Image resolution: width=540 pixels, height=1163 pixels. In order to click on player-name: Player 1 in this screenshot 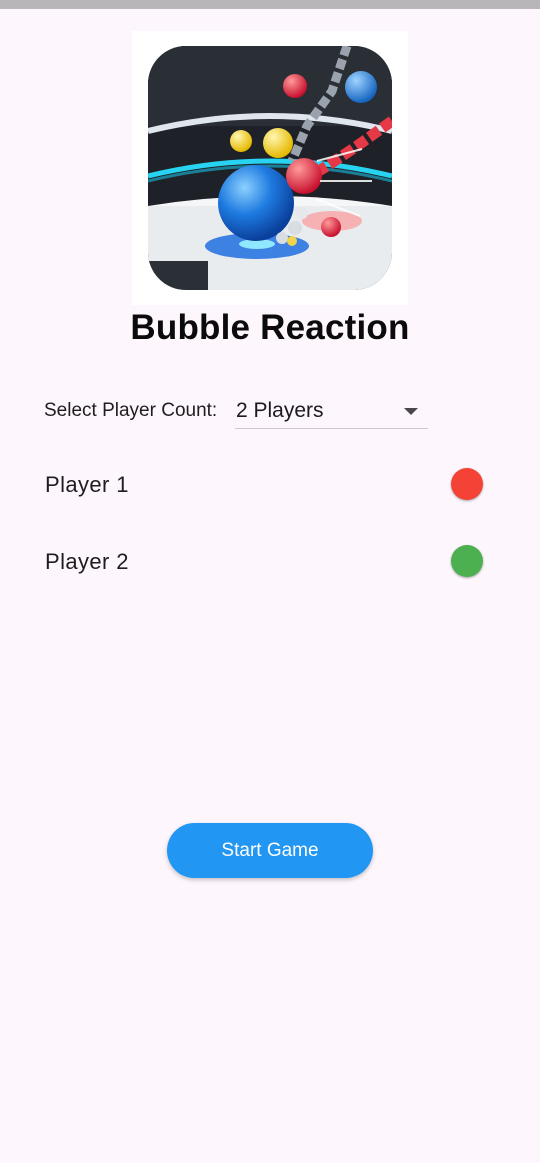, I will do `click(87, 484)`.